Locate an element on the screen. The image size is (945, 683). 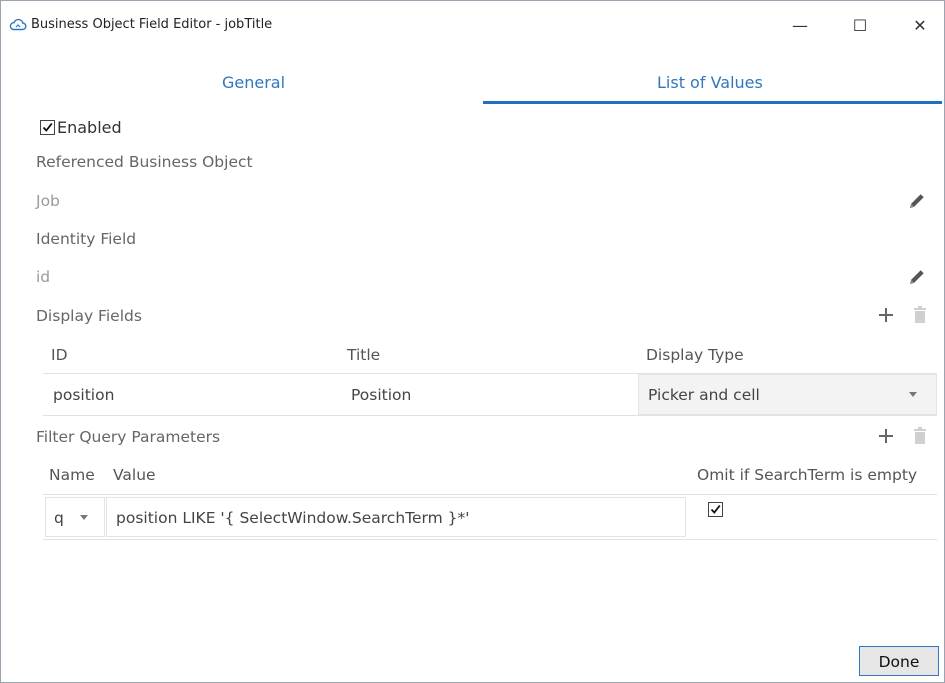
omit-if-empty-checkbox is located at coordinates (715, 509).